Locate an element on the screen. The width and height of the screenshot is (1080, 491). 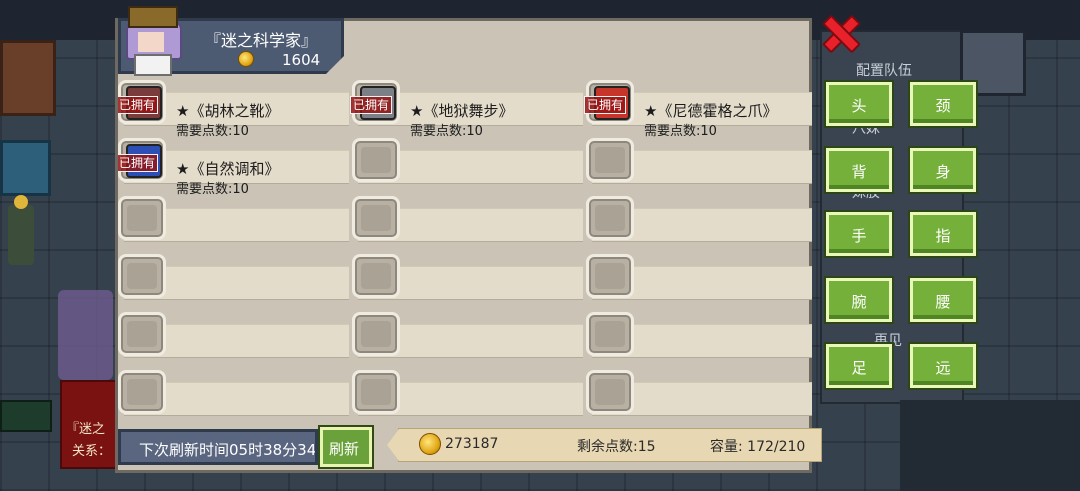
resource-status-bar: 273187 剩余点数:15 容量: 172/210 is located at coordinates (604, 445).